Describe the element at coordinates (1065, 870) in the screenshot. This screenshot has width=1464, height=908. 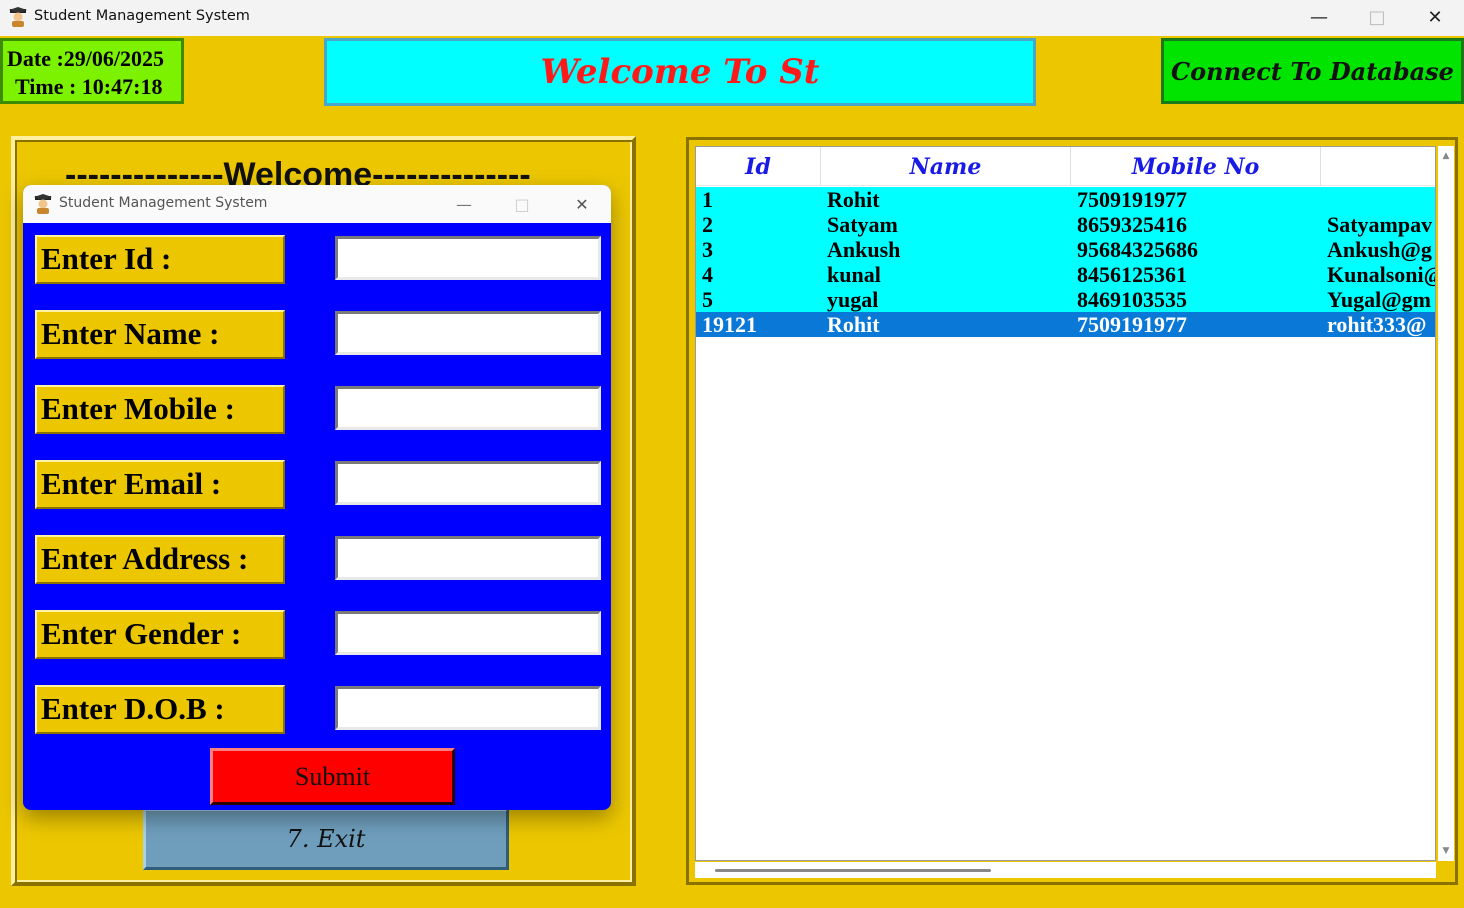
I see `horizontal-scrollbar` at that location.